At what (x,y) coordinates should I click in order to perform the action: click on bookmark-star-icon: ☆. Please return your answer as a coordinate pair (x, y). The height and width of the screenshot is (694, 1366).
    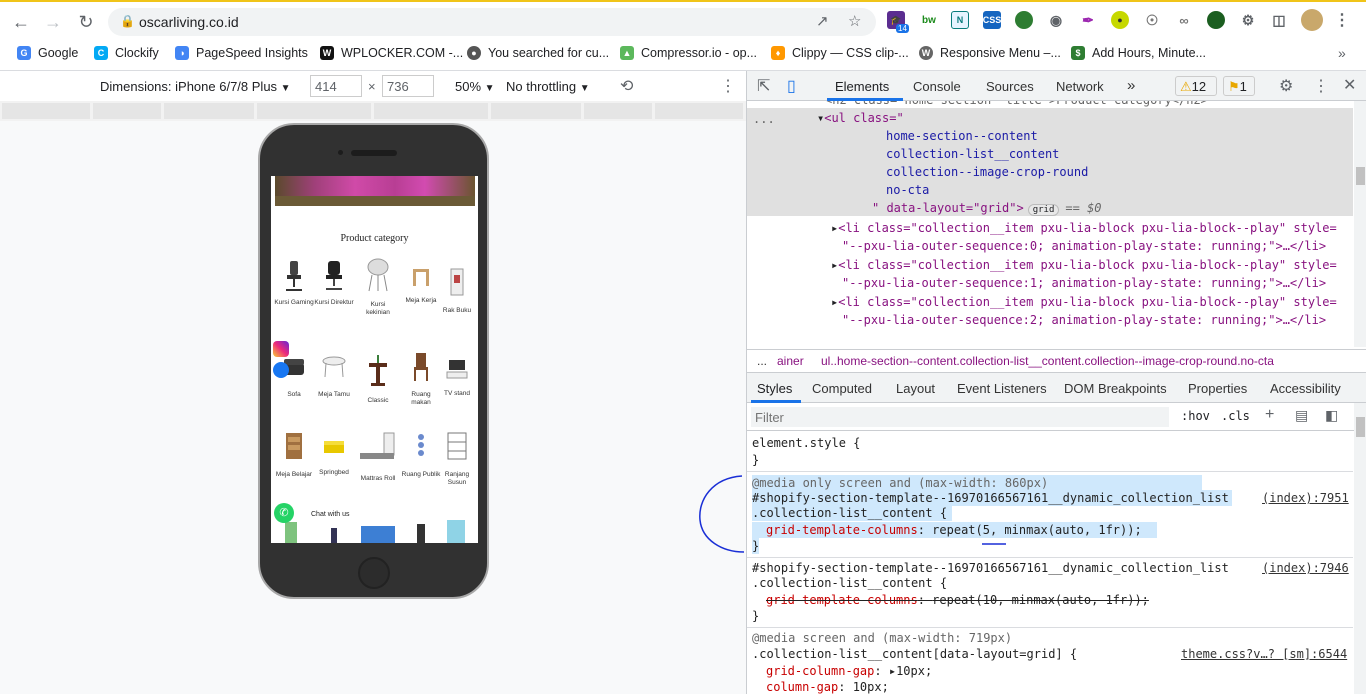
    Looking at the image, I should click on (854, 21).